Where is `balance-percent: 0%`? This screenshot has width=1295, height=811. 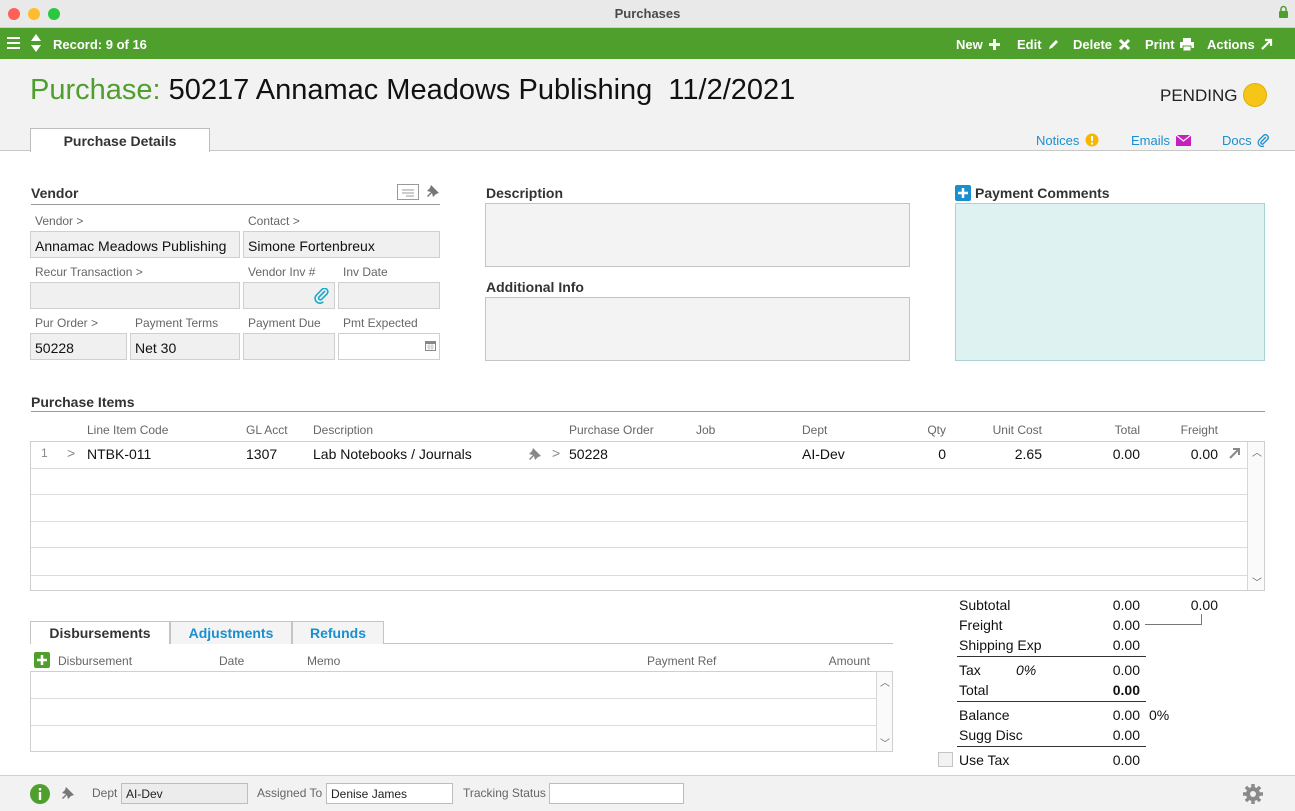 balance-percent: 0% is located at coordinates (1159, 715).